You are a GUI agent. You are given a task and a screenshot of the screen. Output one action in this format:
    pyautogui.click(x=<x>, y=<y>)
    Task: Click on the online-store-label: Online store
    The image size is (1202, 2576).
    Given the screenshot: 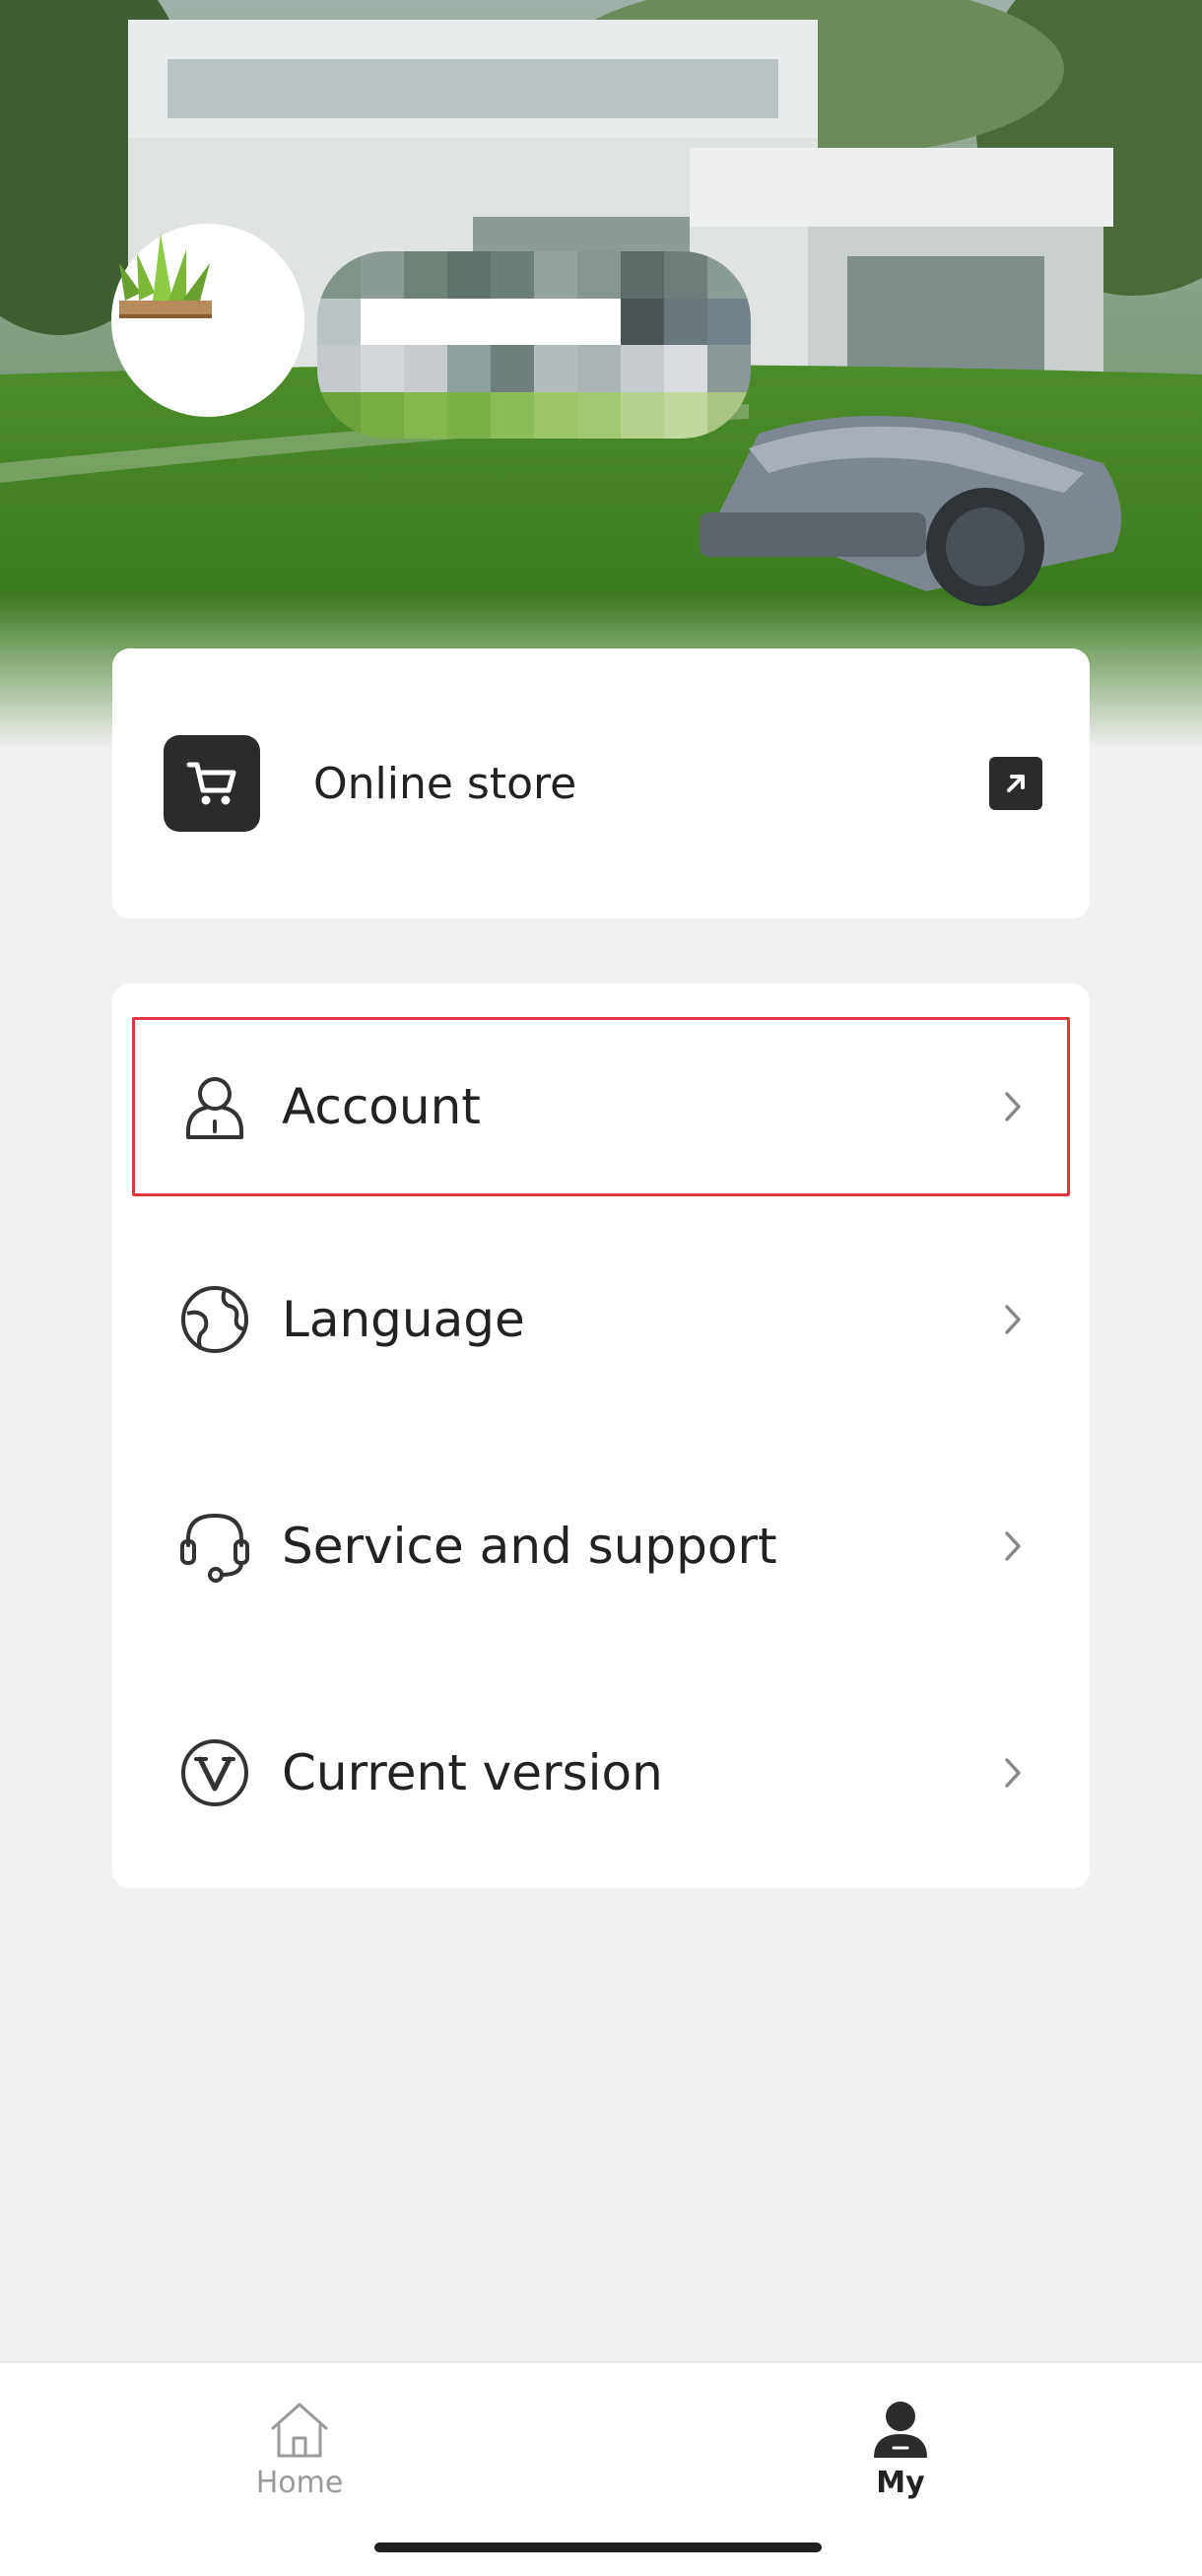 What is the action you would take?
    pyautogui.click(x=445, y=783)
    